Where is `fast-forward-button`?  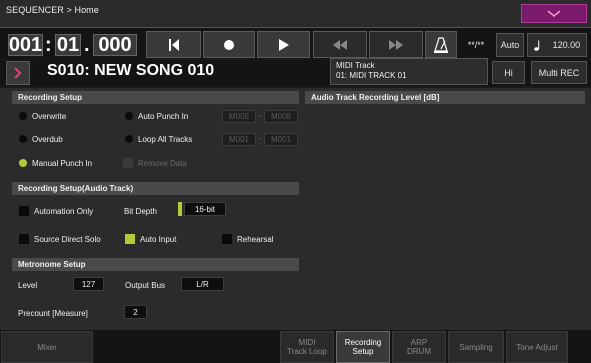 fast-forward-button is located at coordinates (396, 44).